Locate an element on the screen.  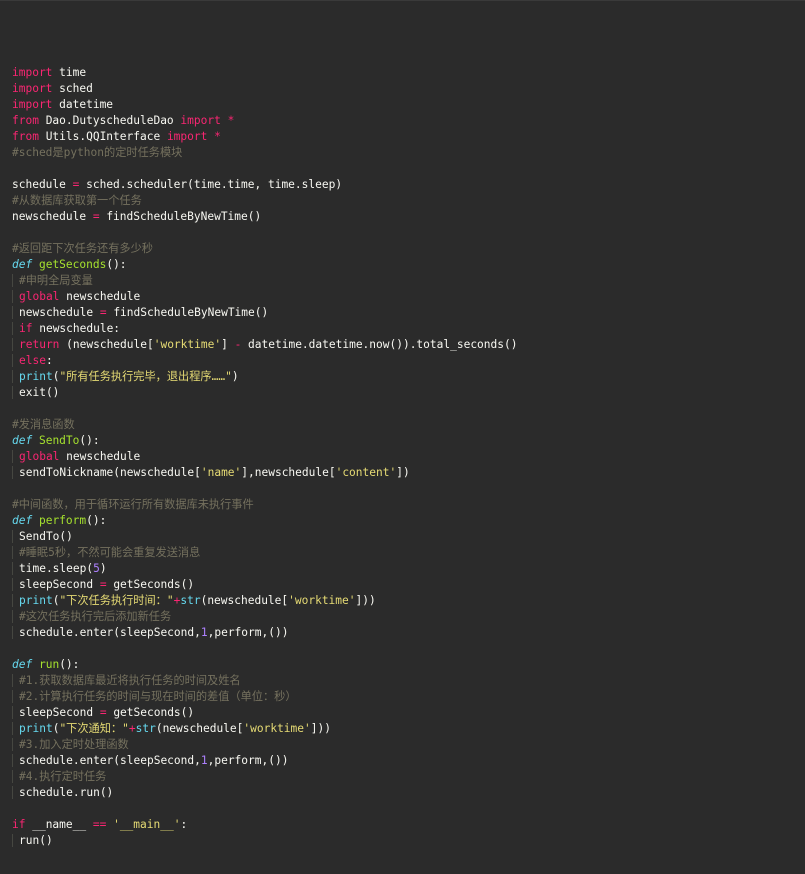
code-line: exit() is located at coordinates (264, 393).